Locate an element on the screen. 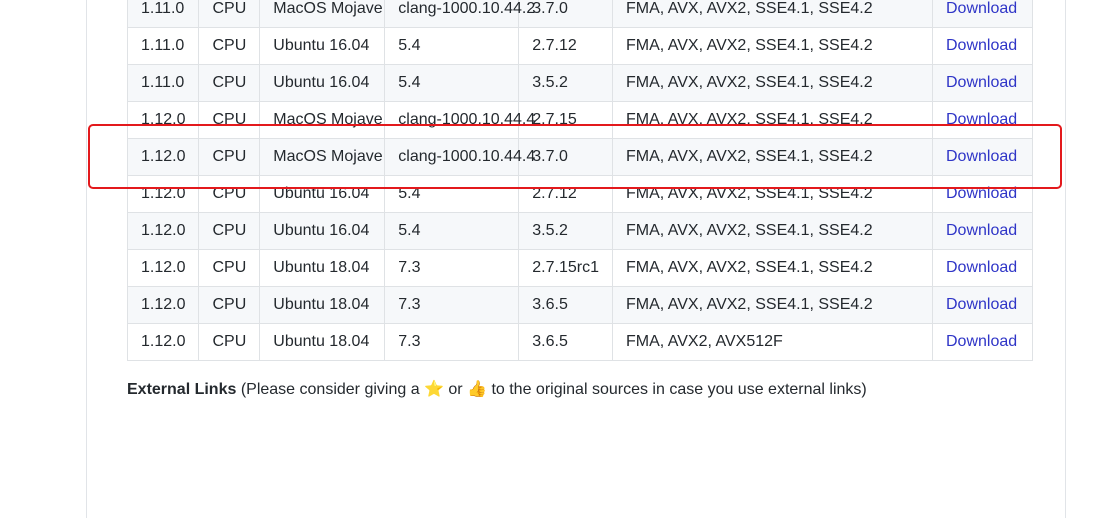  cell-extensions-text: FMA, AVX2, AVX512F is located at coordinates (704, 341).